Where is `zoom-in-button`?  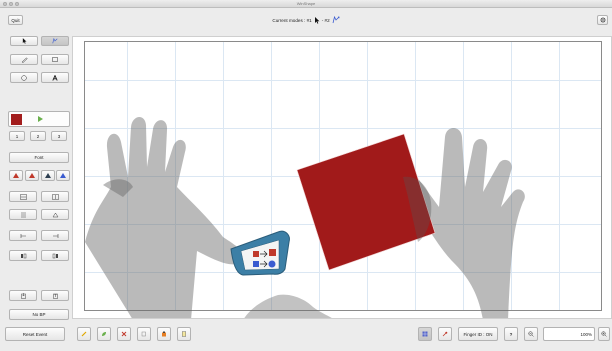 zoom-in-button is located at coordinates (604, 334).